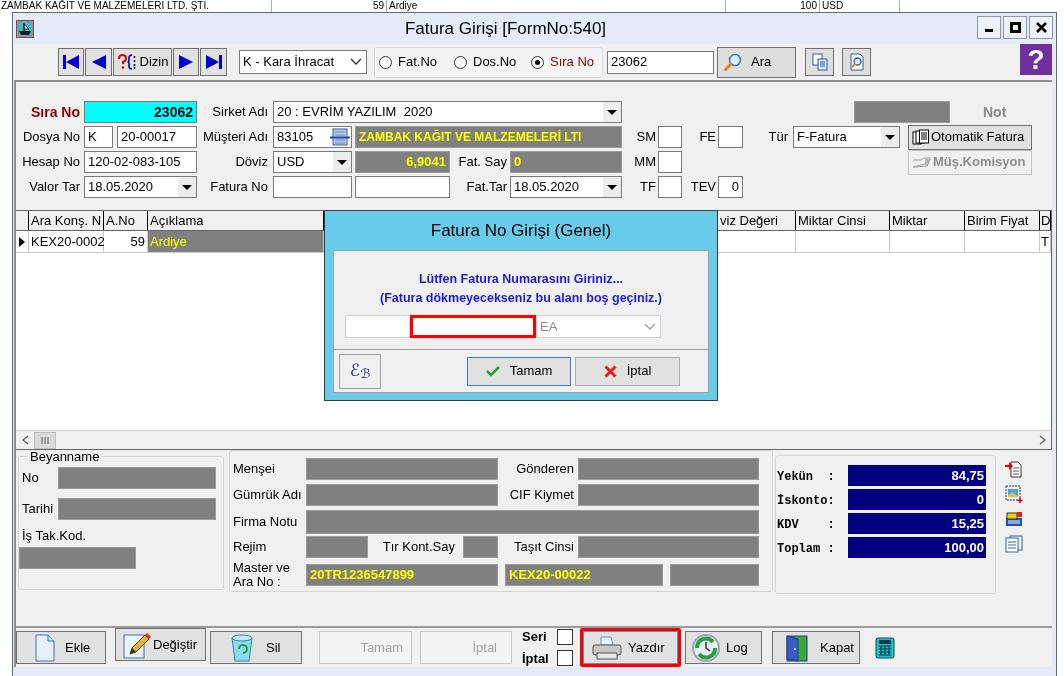 This screenshot has height=676, width=1064. What do you see at coordinates (1002, 220) in the screenshot?
I see `column-header: Birim Fiyat` at bounding box center [1002, 220].